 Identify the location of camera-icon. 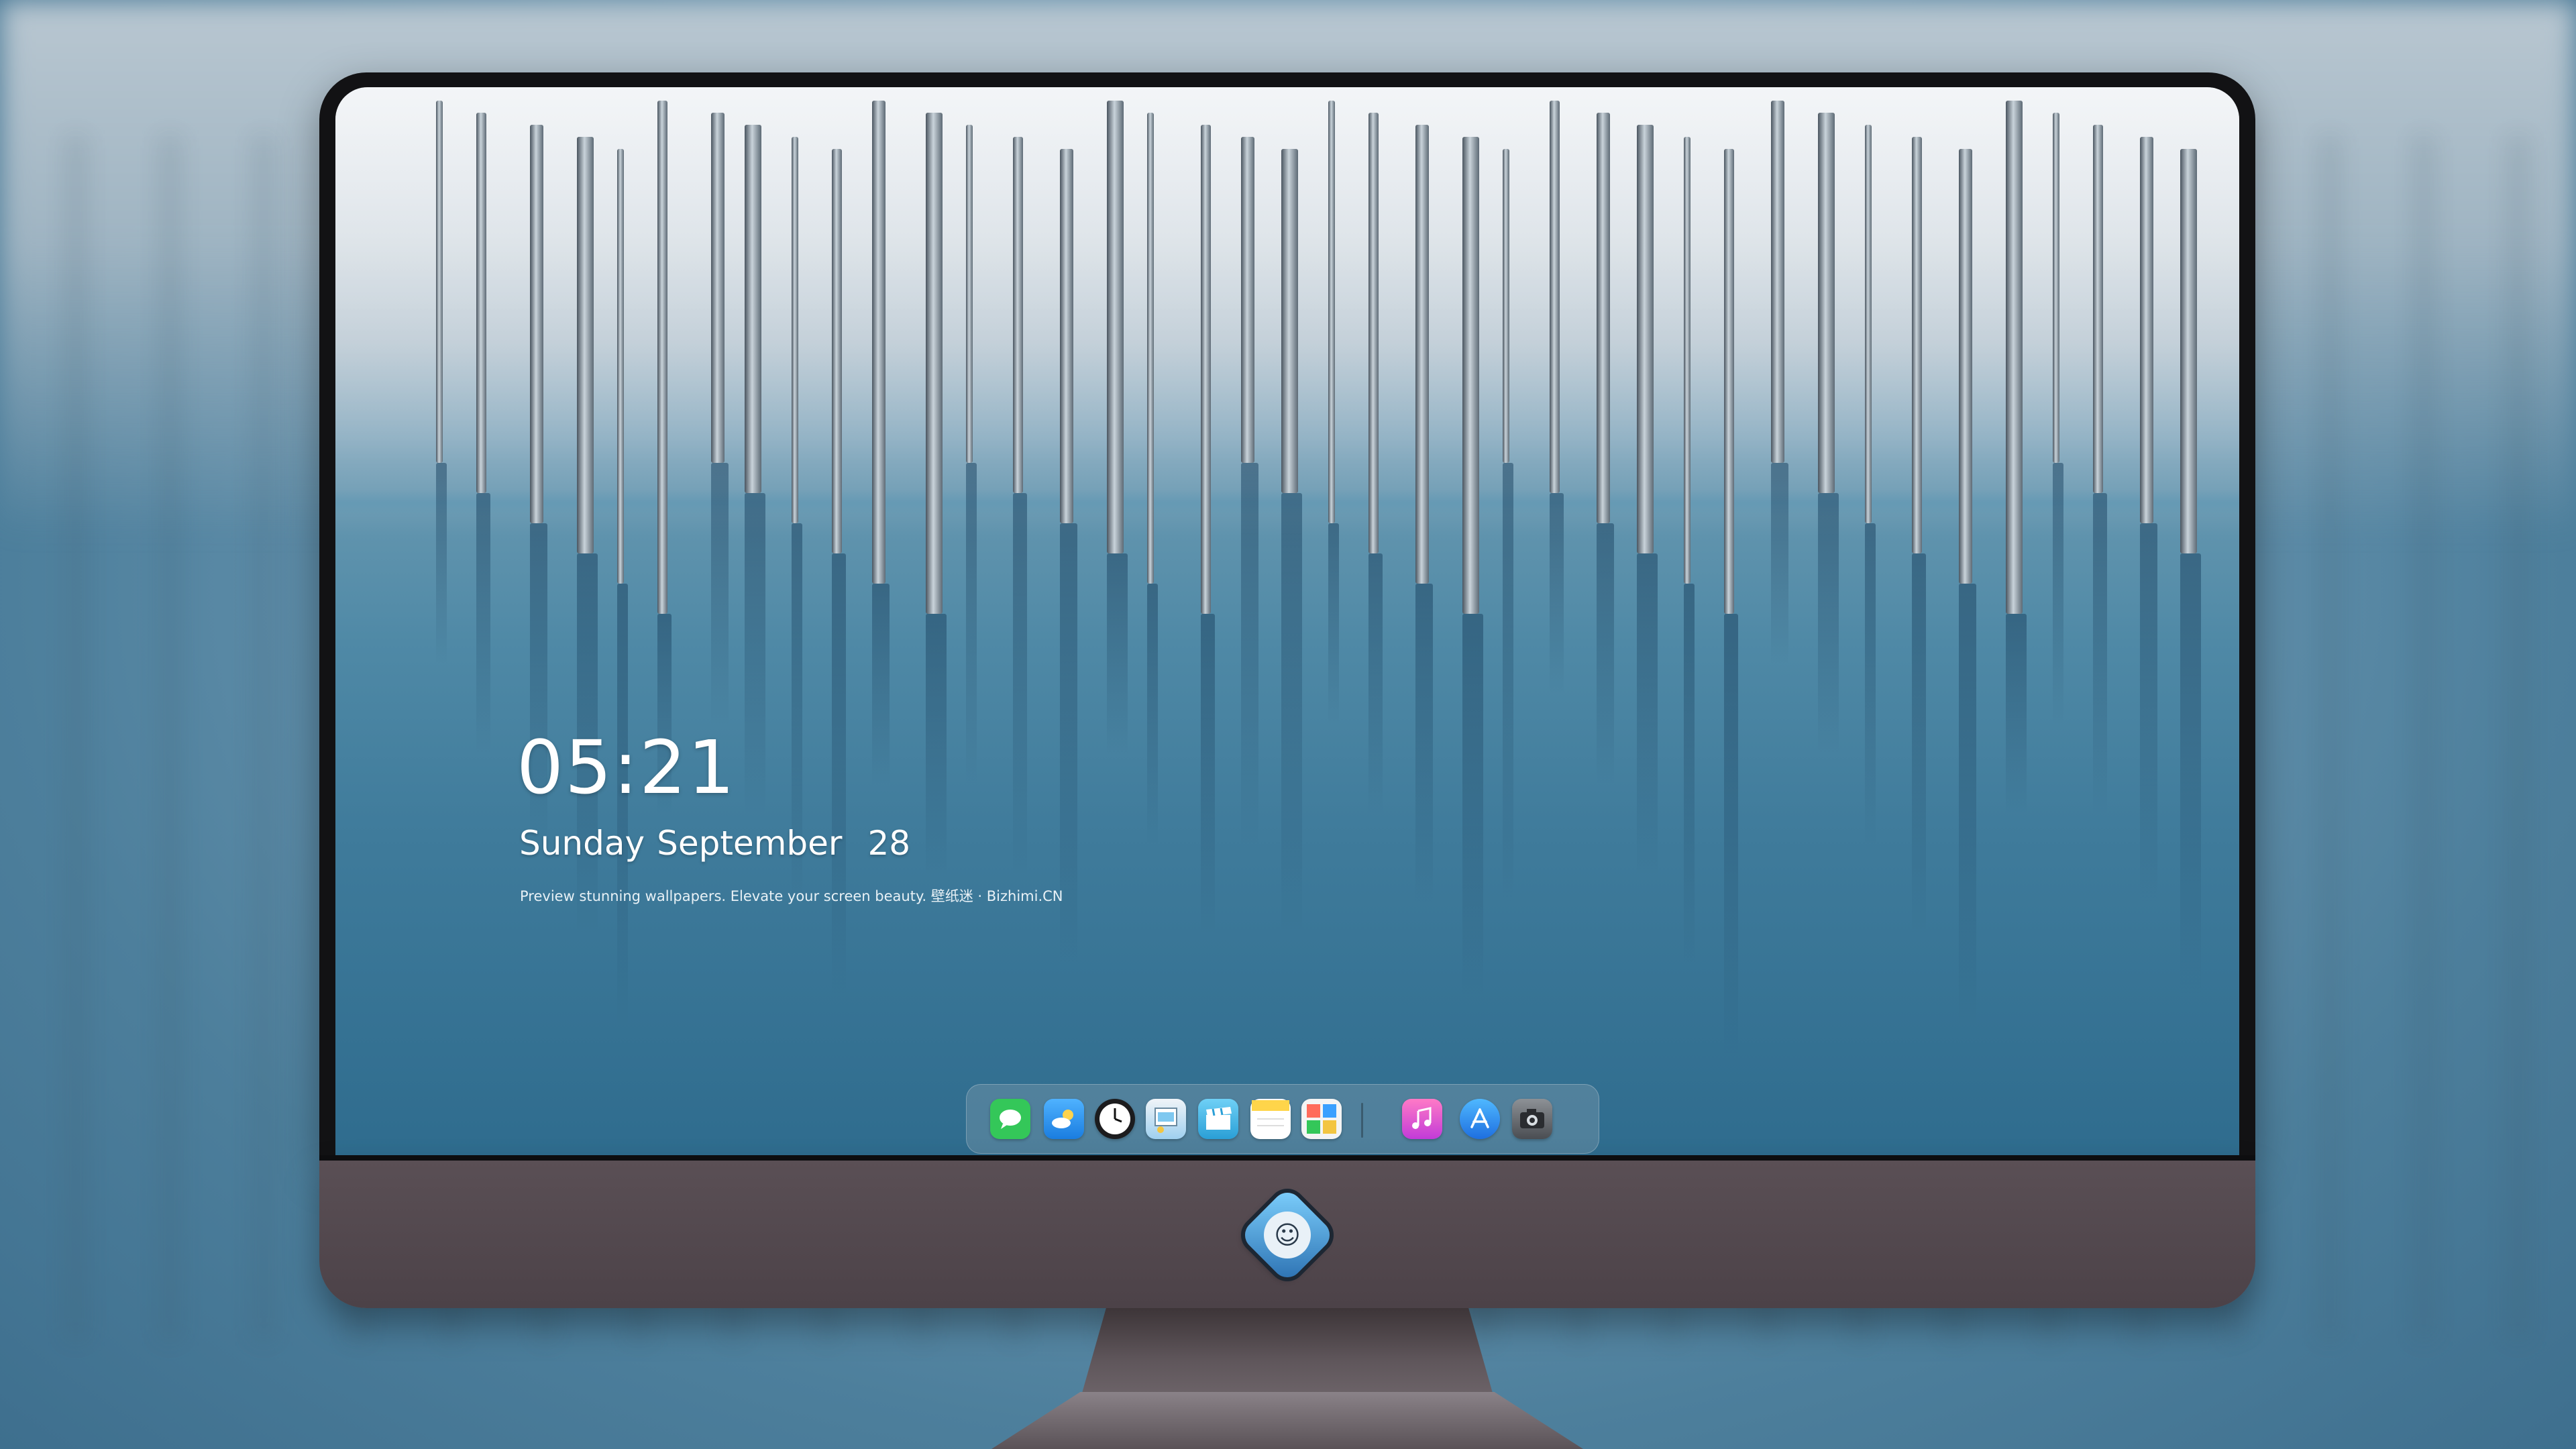
(1532, 1119).